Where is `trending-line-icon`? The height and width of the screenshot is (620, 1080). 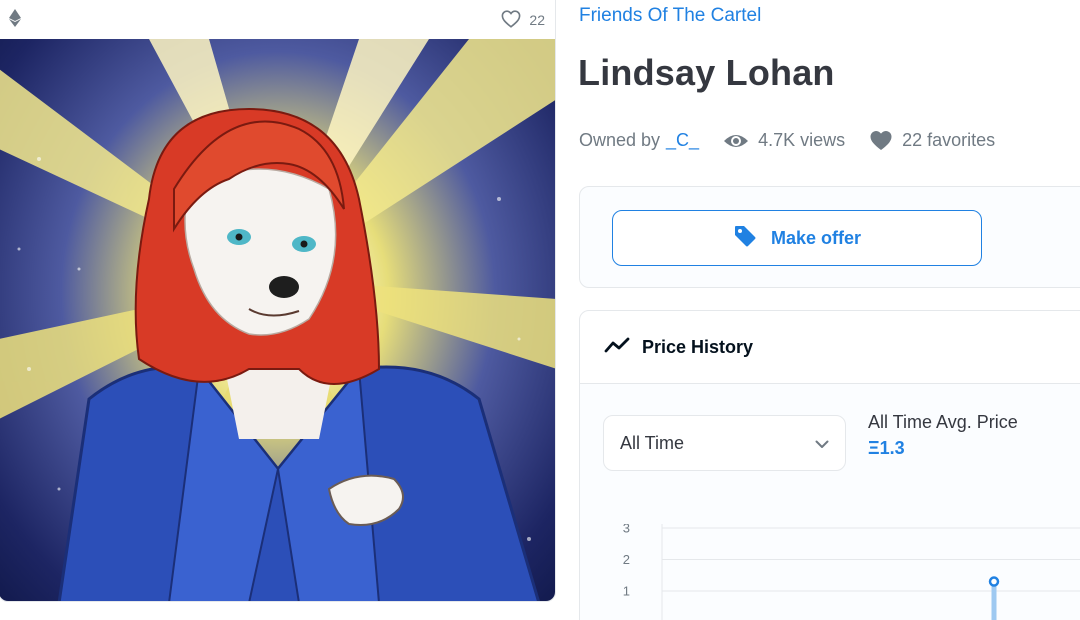 trending-line-icon is located at coordinates (617, 347).